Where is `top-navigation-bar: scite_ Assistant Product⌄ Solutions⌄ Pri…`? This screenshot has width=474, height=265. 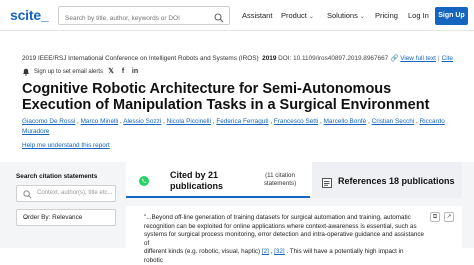 top-navigation-bar: scite_ Assistant Product⌄ Solutions⌄ Pri… is located at coordinates (237, 15).